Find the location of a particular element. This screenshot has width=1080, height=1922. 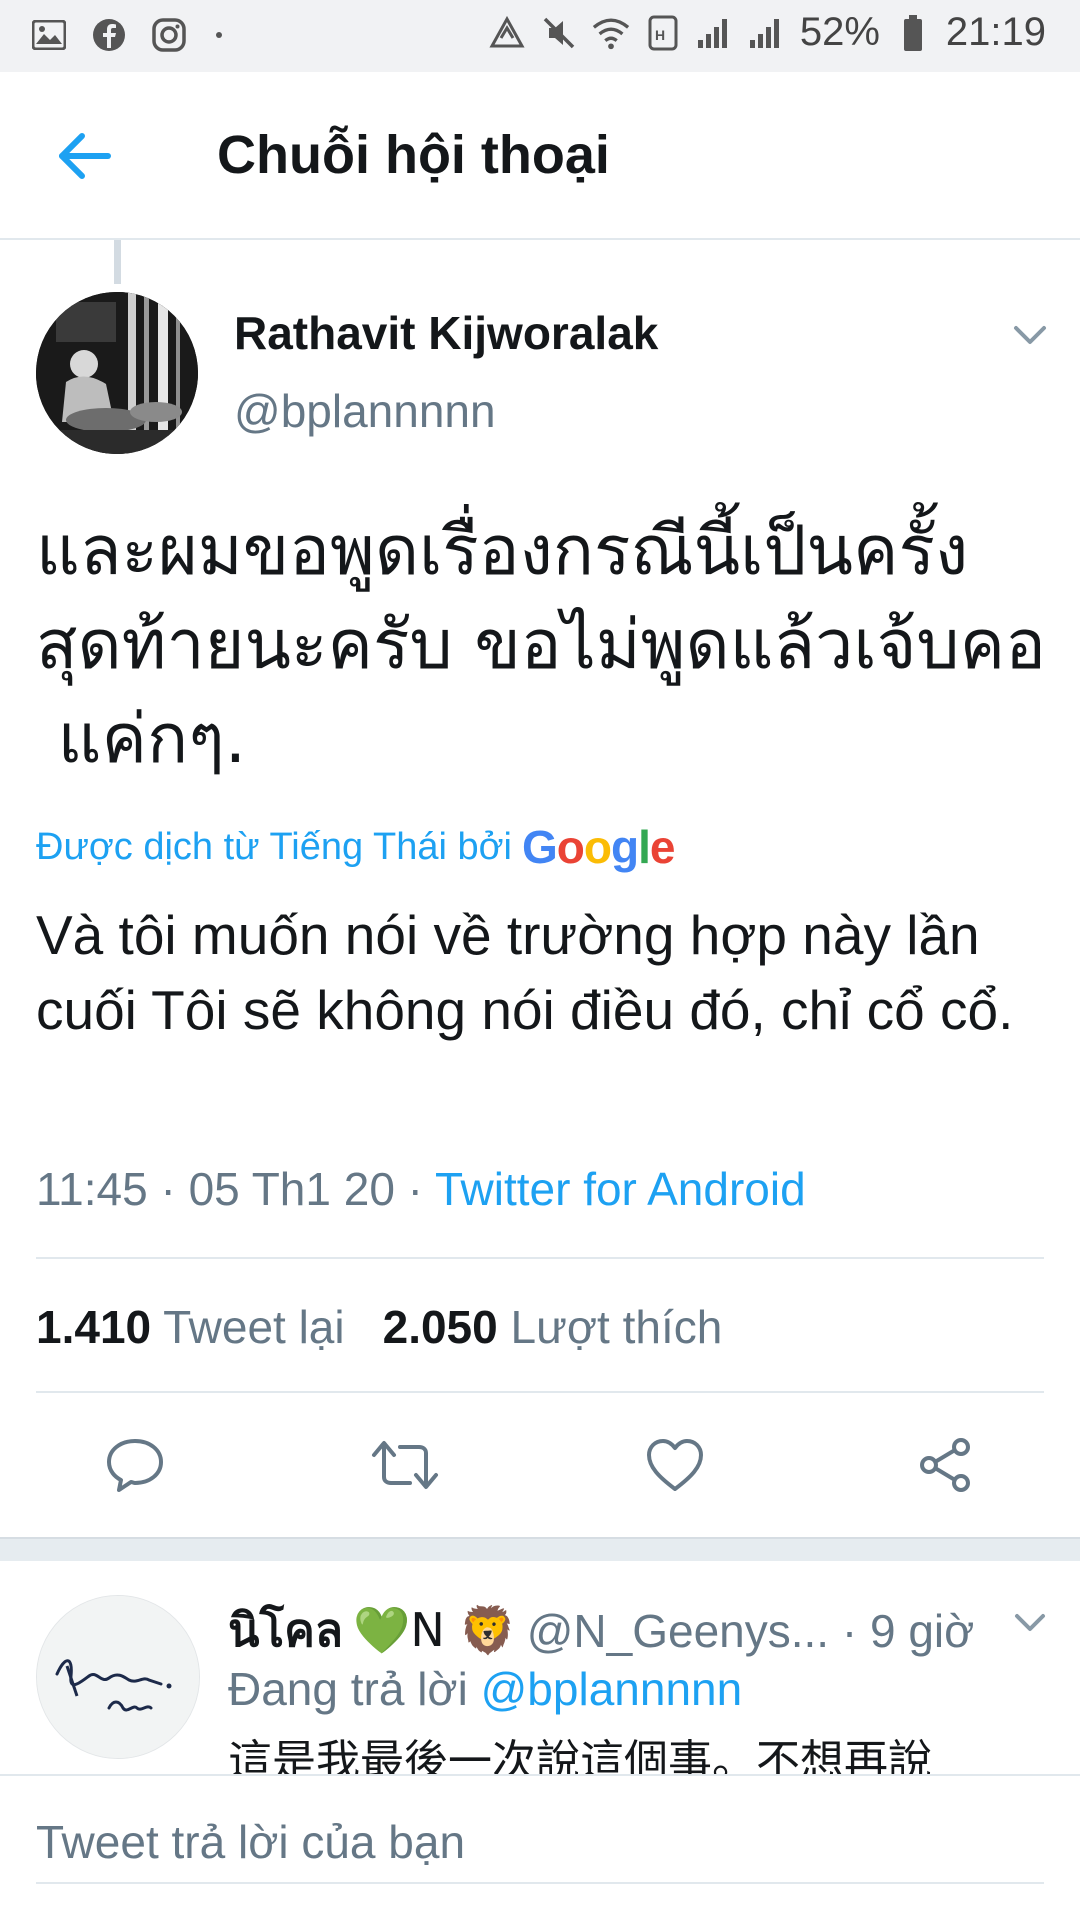

reply-menu-button is located at coordinates (1030, 1623).